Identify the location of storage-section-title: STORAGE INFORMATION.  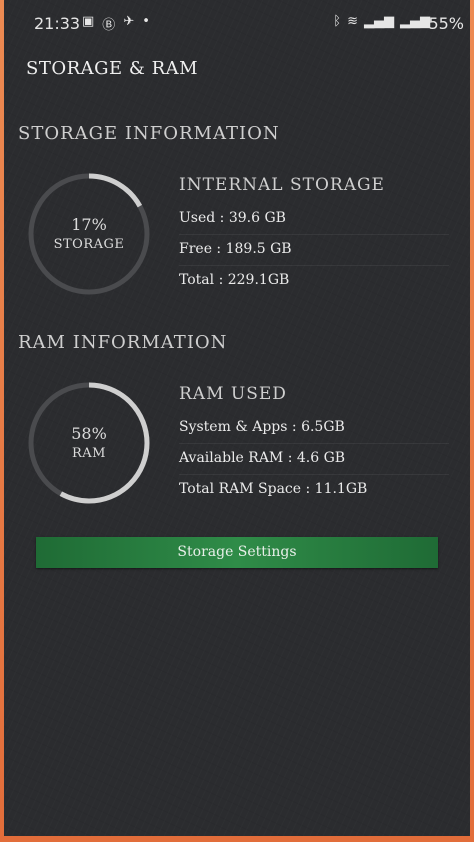
(149, 133).